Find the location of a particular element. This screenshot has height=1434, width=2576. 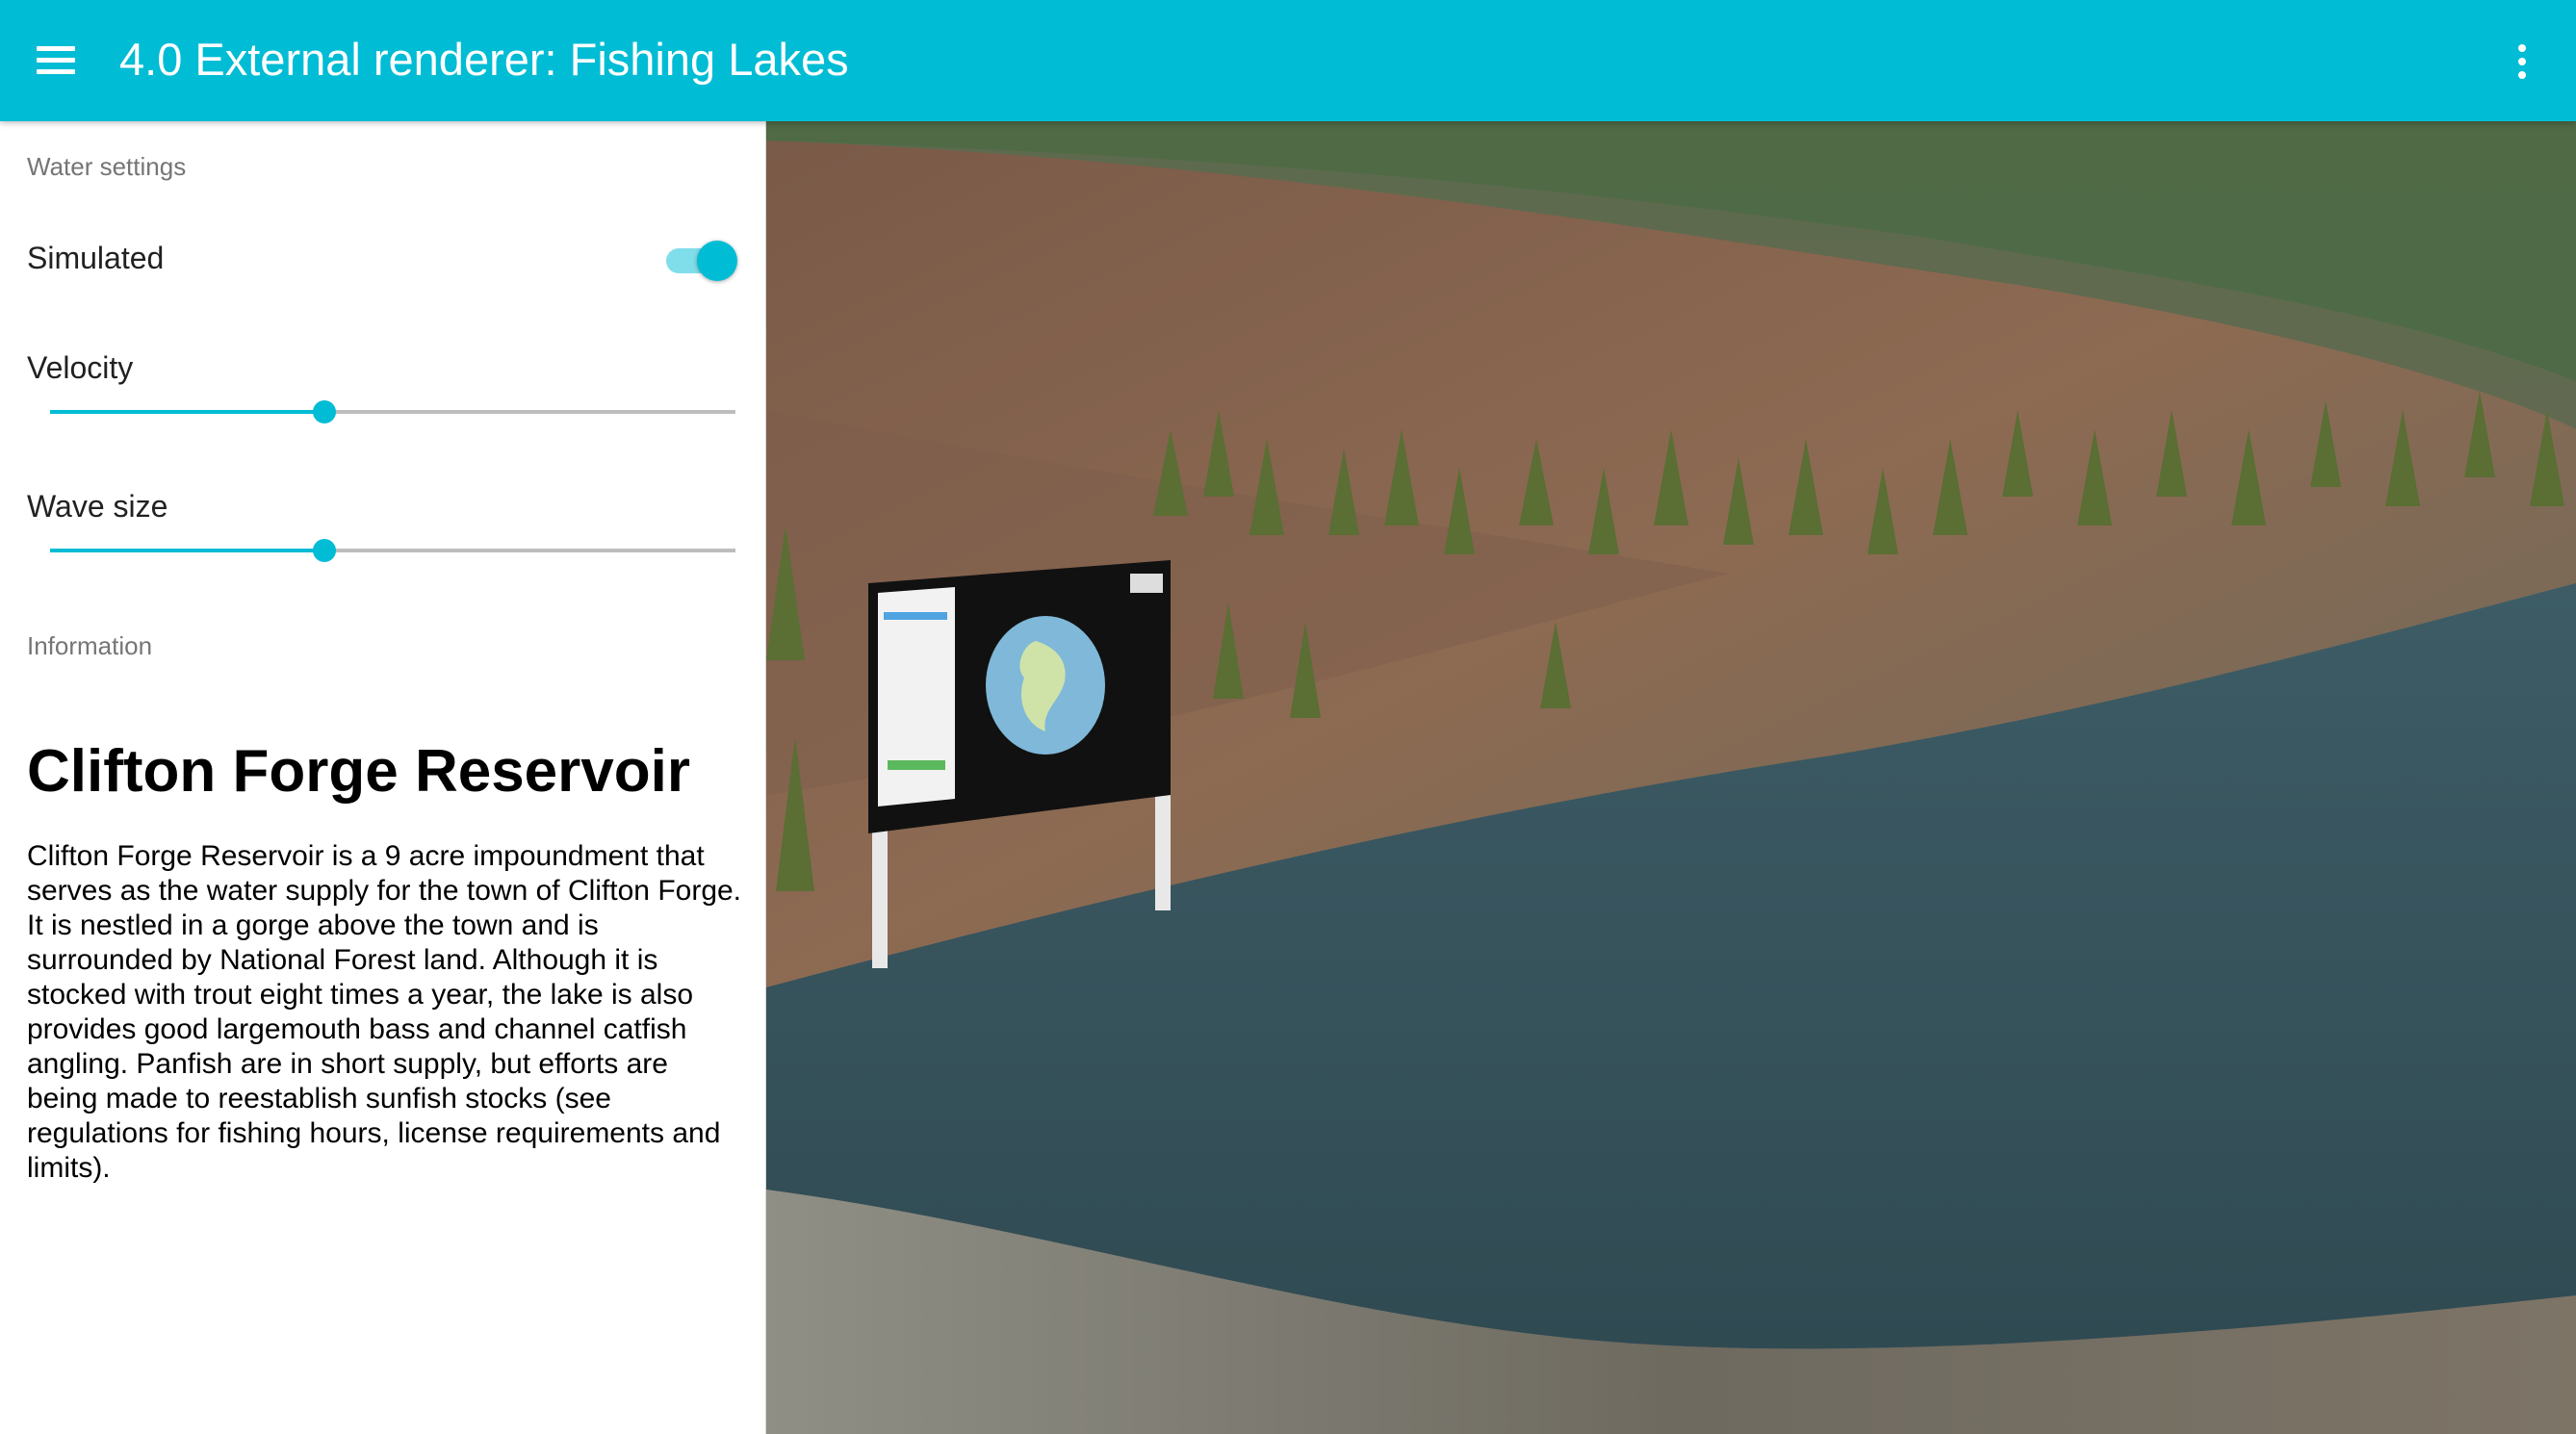

simulated-toggle is located at coordinates (700, 261).